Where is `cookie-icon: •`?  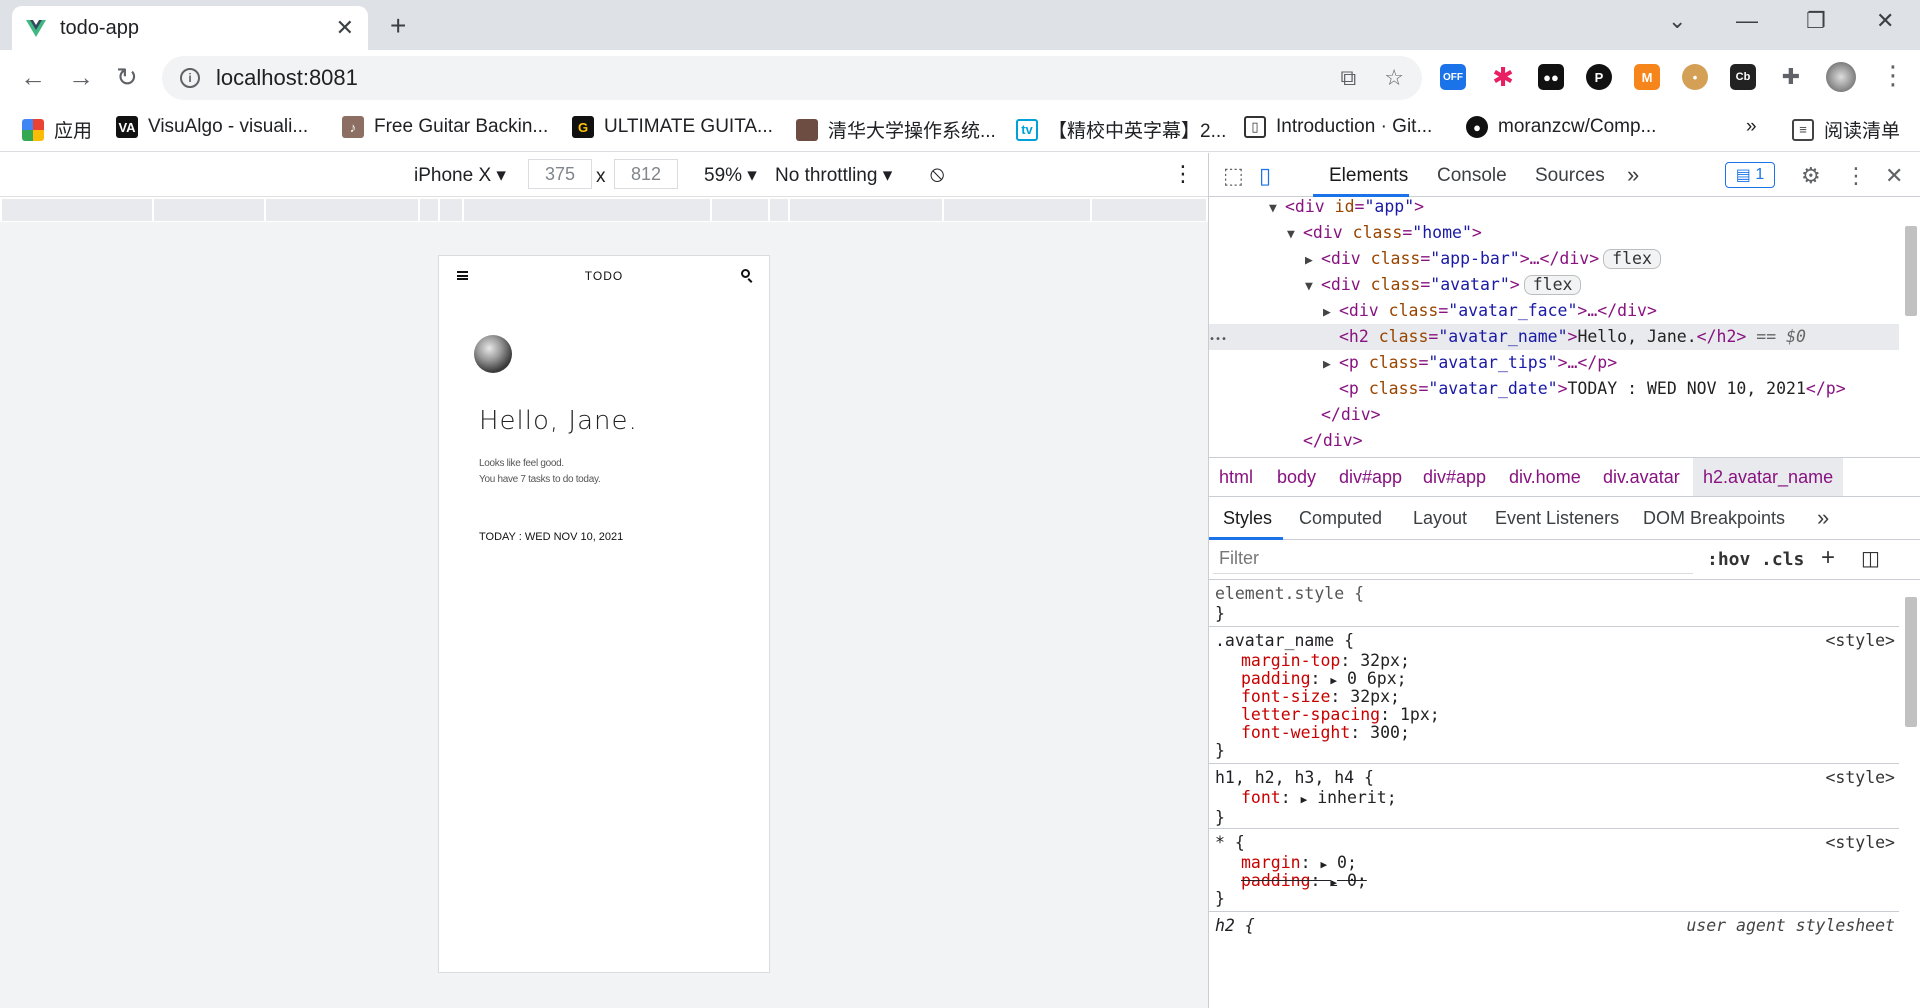 cookie-icon: • is located at coordinates (1695, 77).